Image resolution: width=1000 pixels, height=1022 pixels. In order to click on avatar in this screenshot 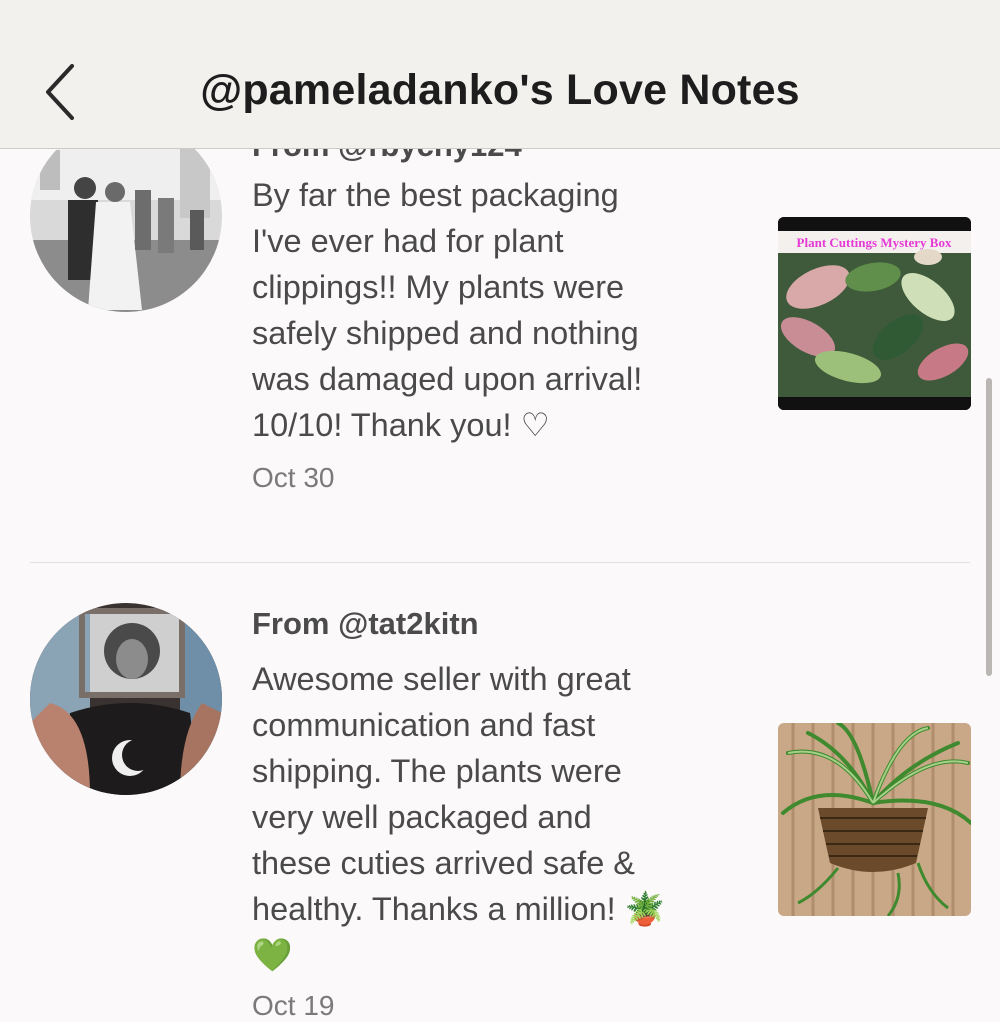, I will do `click(126, 699)`.